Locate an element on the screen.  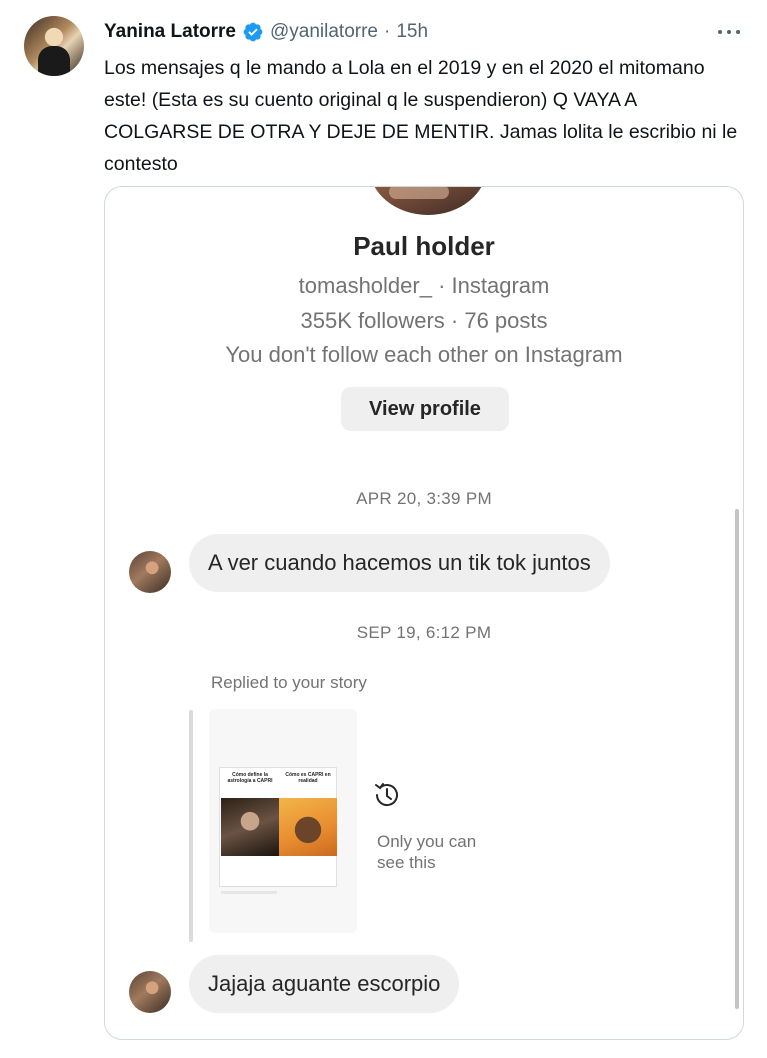
profile-stats-line: 355K followers · 76 posts is located at coordinates (424, 320).